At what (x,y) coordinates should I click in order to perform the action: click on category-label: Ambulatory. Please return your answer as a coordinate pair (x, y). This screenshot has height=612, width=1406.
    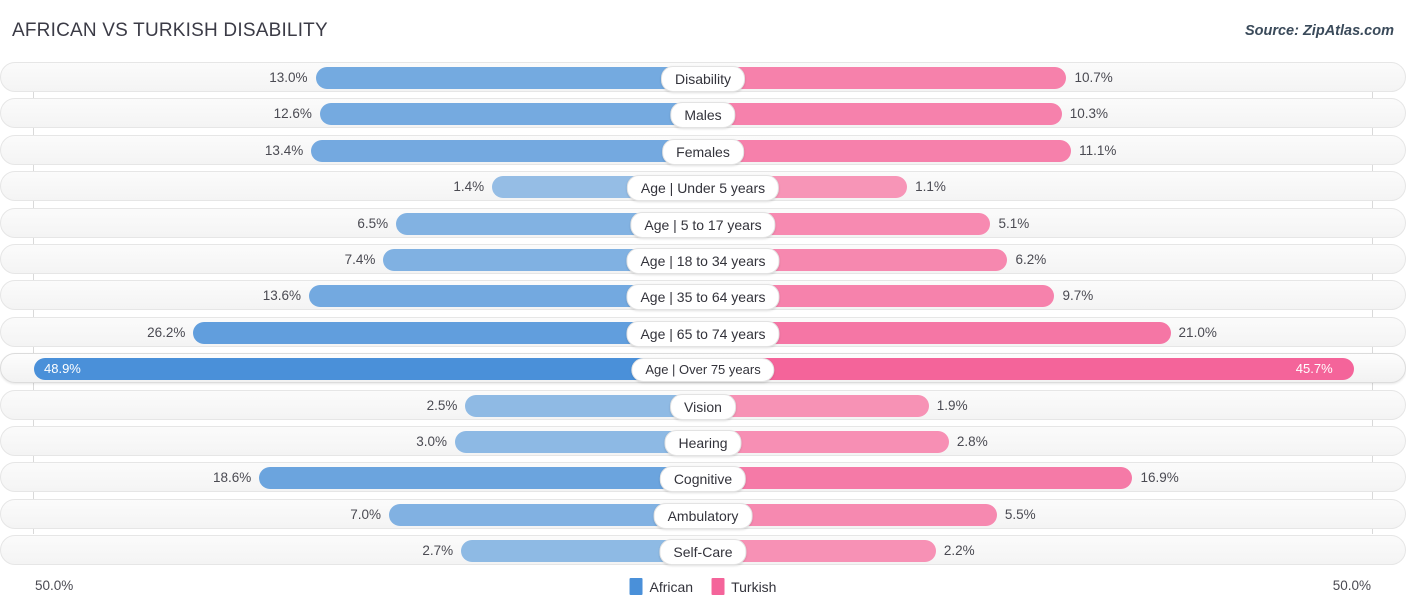
    Looking at the image, I should click on (703, 515).